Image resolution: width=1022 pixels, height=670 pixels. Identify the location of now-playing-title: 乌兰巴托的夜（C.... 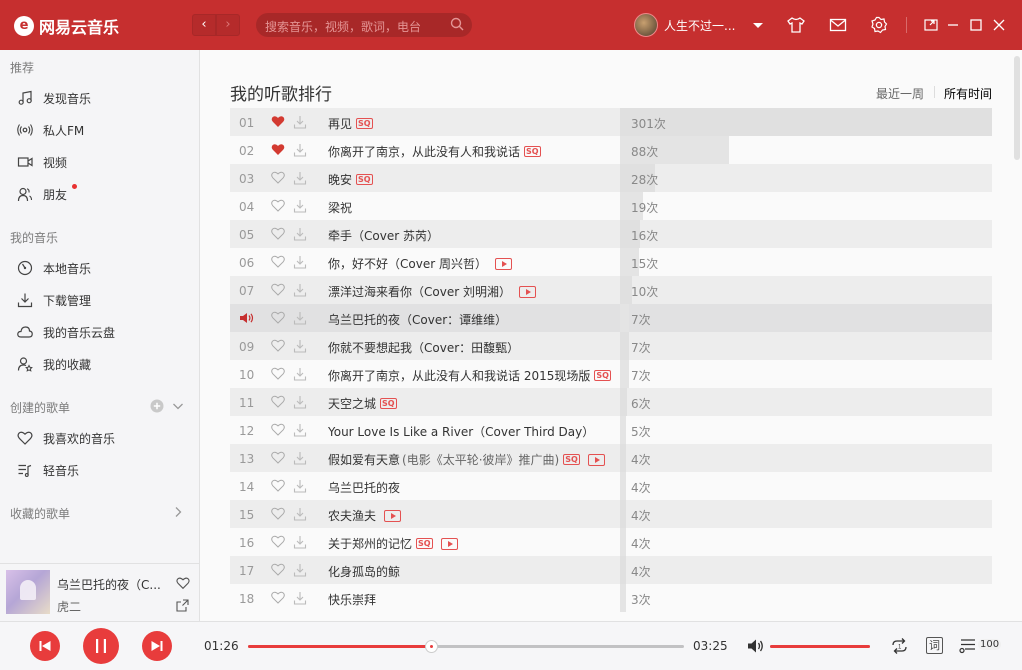
(109, 584).